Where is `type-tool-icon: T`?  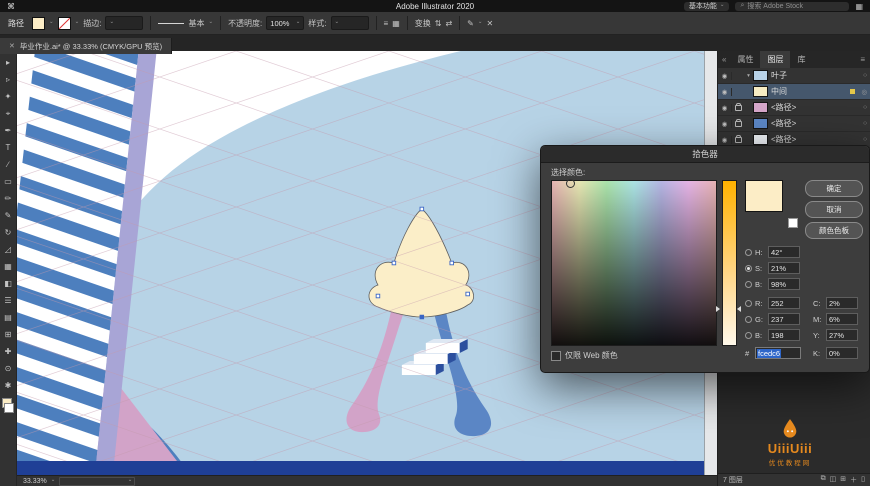 type-tool-icon: T is located at coordinates (8, 147).